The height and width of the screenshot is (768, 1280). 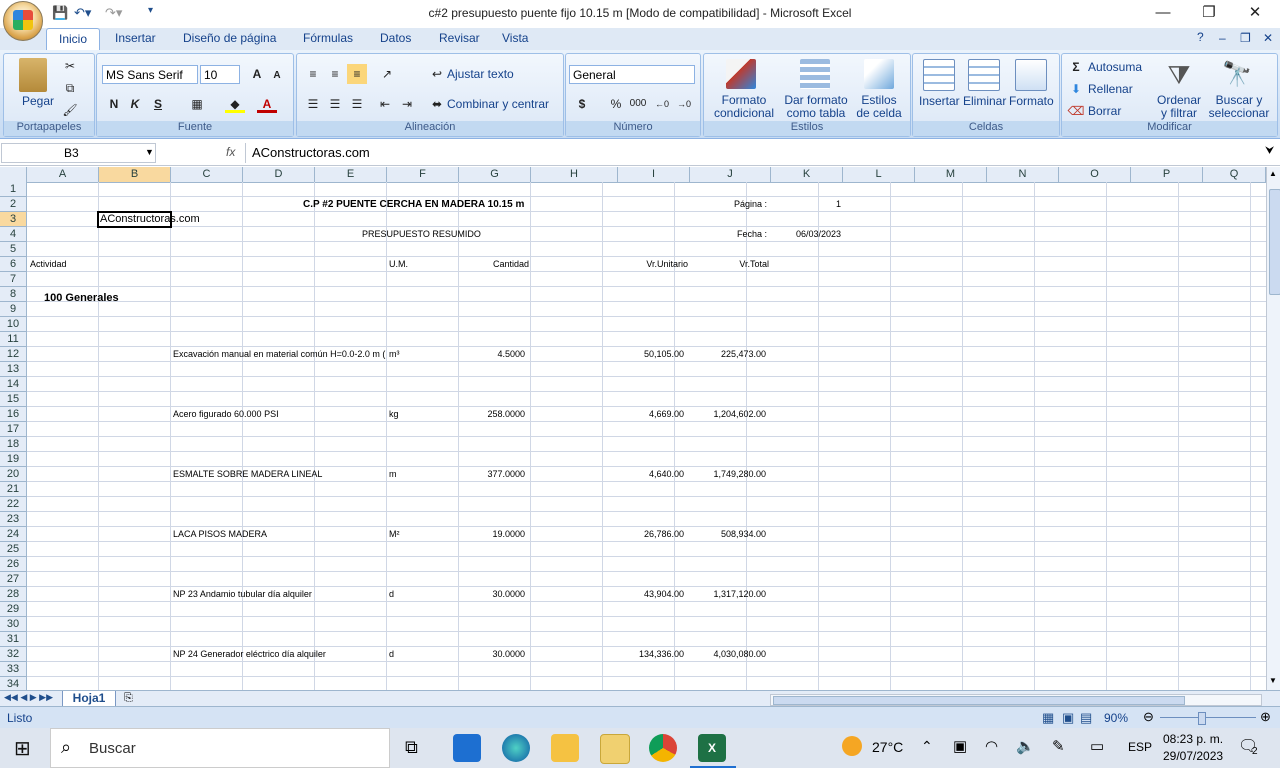 I want to click on format-cells-button: Formato, so click(x=1031, y=101).